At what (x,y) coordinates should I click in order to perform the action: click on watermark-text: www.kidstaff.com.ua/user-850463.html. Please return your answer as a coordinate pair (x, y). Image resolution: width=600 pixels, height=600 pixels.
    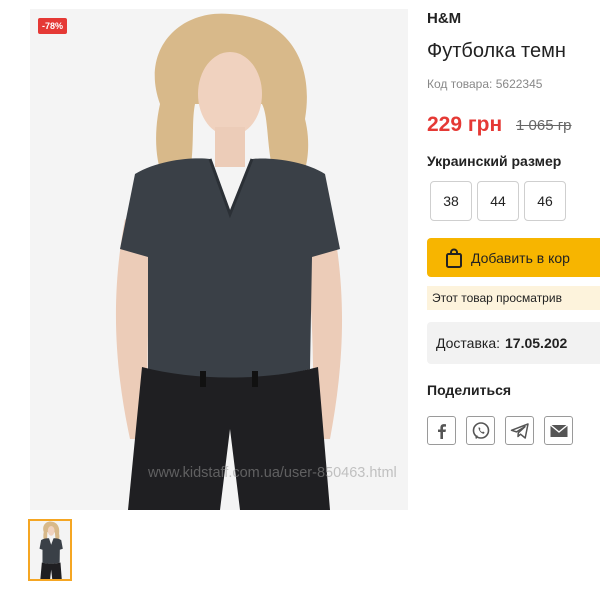
    Looking at the image, I should click on (272, 473).